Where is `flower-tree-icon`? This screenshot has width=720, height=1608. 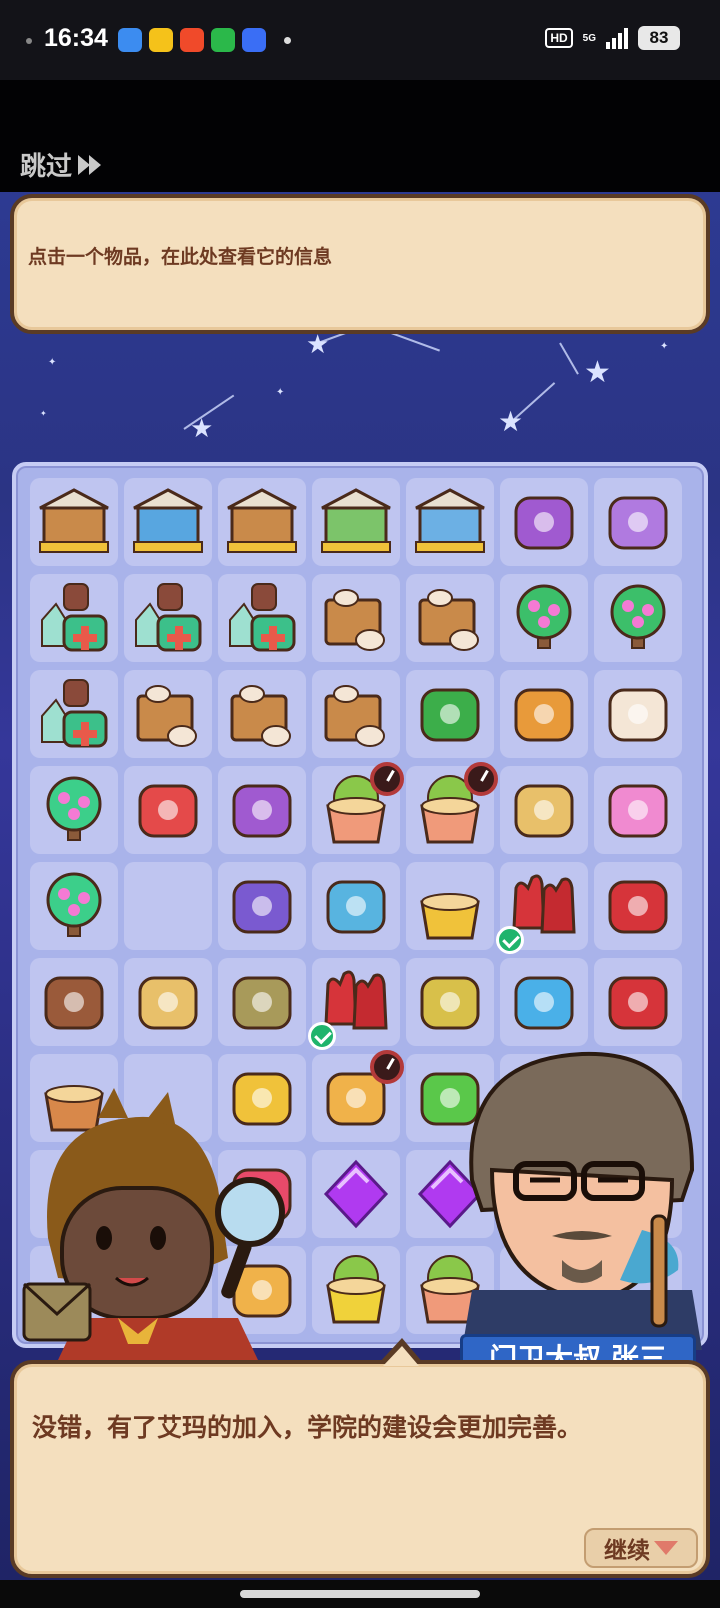
flower-tree-icon is located at coordinates (638, 616).